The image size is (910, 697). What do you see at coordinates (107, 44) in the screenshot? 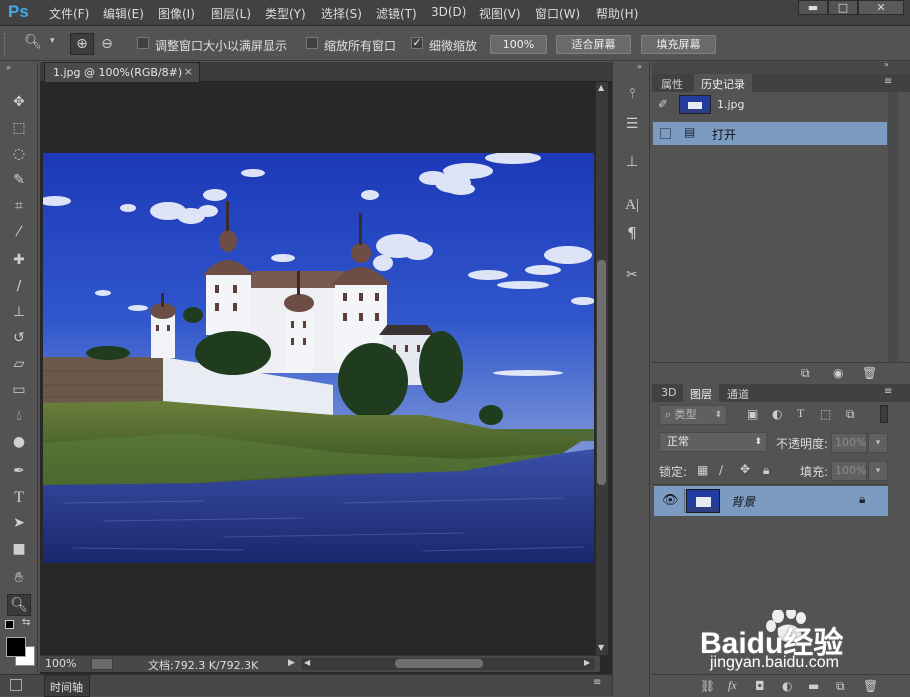
I see `zoom-out-icon: ⊖` at bounding box center [107, 44].